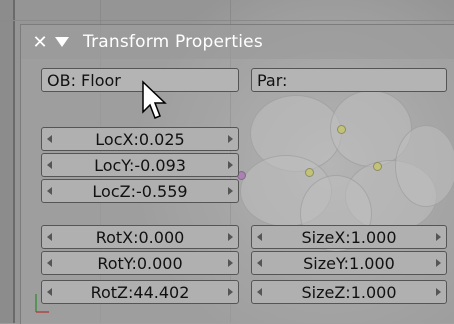 The image size is (454, 324). What do you see at coordinates (373, 237) in the screenshot?
I see `size-x-value: 1.000` at bounding box center [373, 237].